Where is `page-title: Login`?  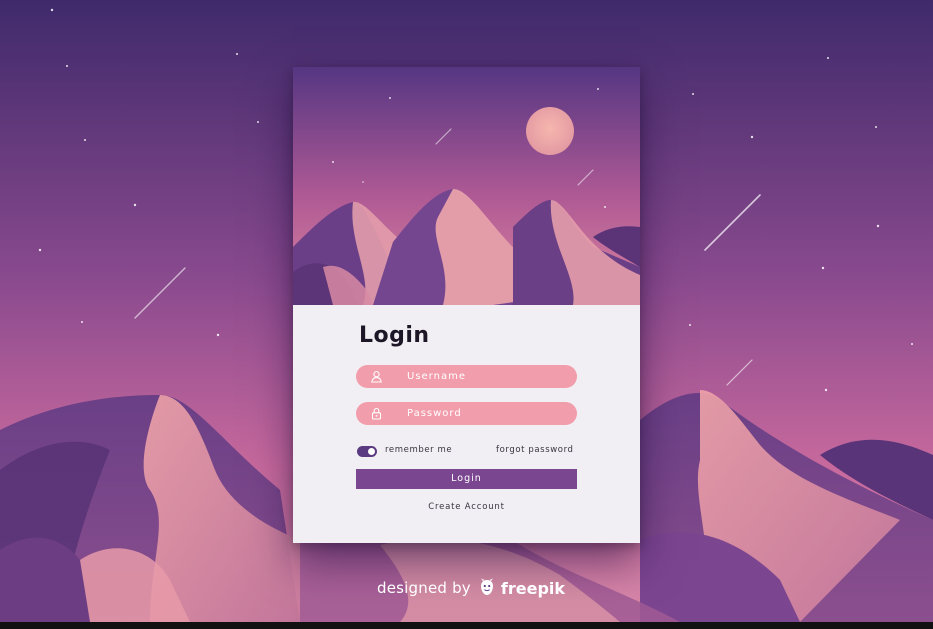
page-title: Login is located at coordinates (394, 335).